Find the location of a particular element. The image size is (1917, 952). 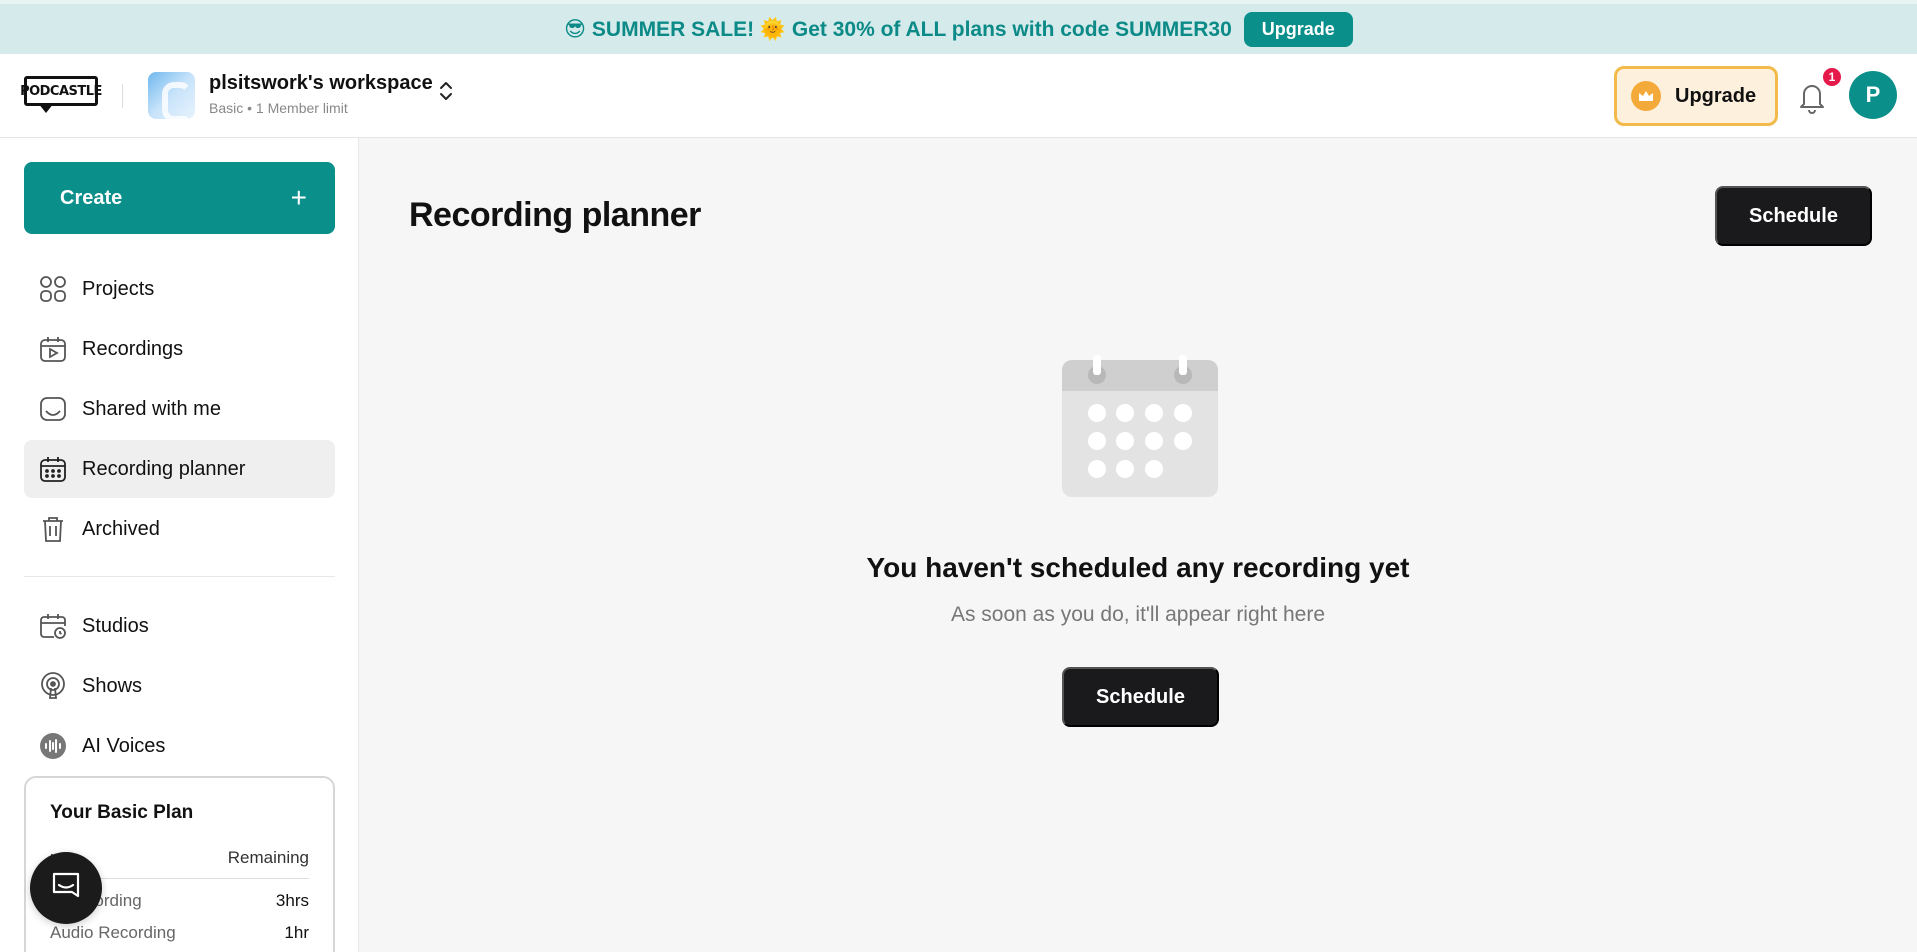

sidebar-item-recordings: Recordings is located at coordinates (179, 349).